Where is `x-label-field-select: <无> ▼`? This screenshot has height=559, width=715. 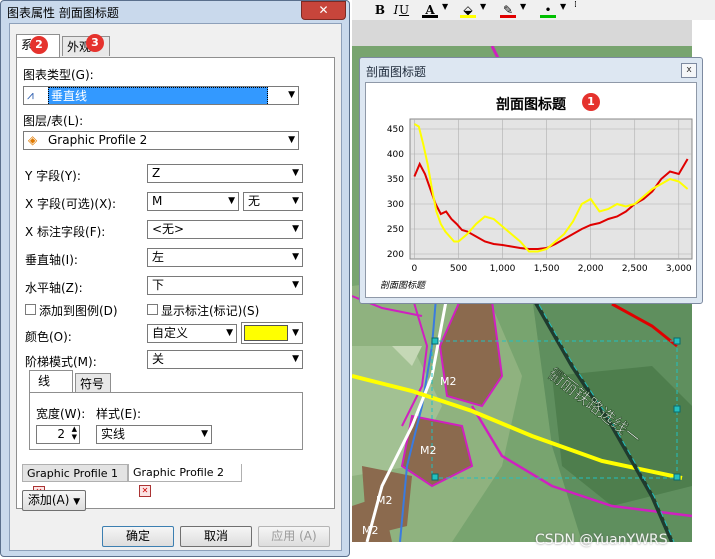 x-label-field-select: <无> ▼ is located at coordinates (225, 229).